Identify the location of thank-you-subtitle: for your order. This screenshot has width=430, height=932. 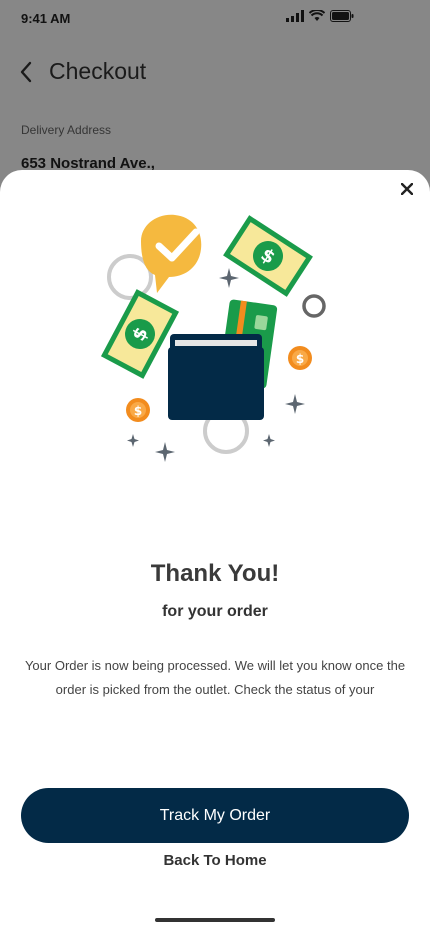
(215, 611).